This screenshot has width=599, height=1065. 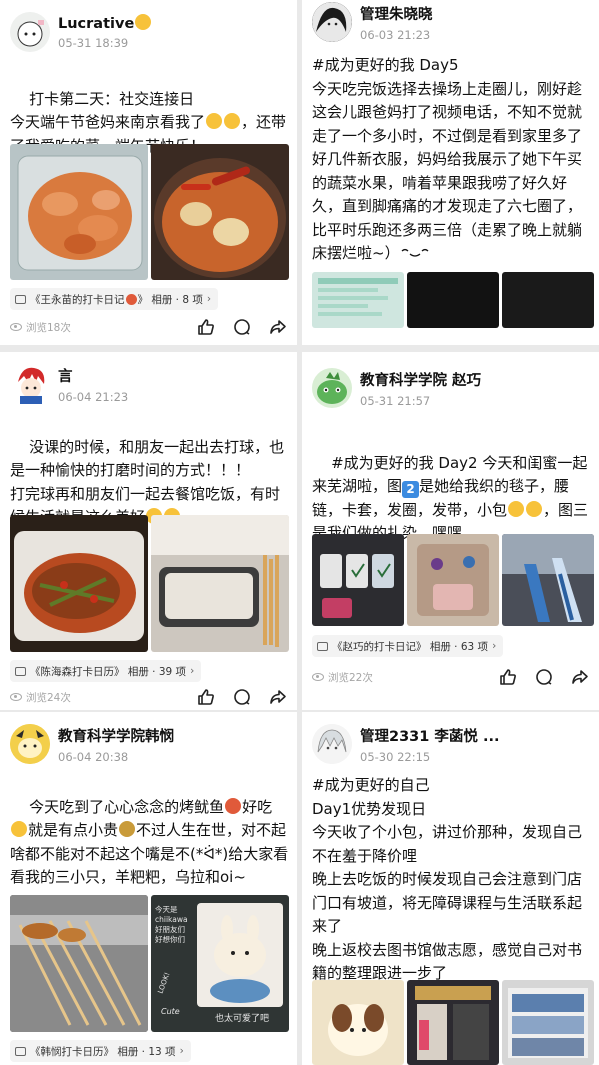 I want to click on post-image-bag, so click(x=358, y=1022).